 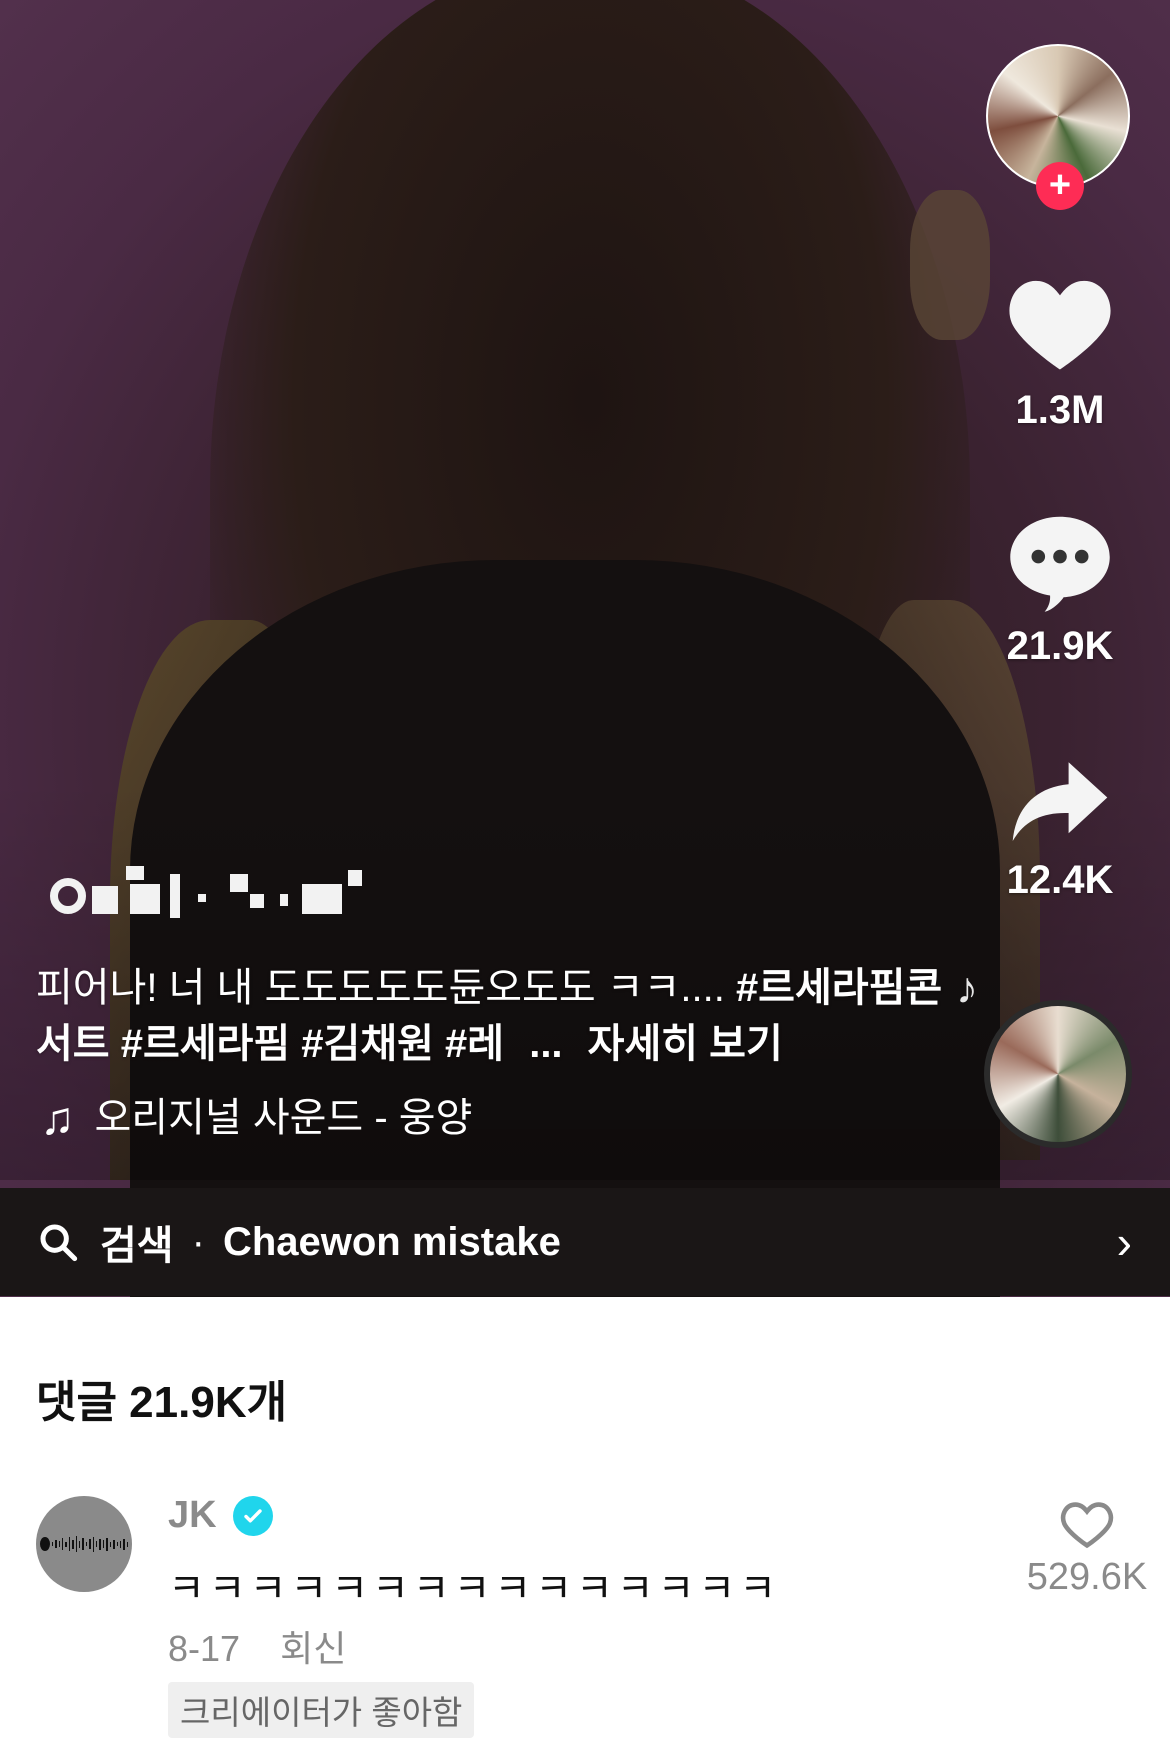 I want to click on heart-icon, so click(x=1060, y=324).